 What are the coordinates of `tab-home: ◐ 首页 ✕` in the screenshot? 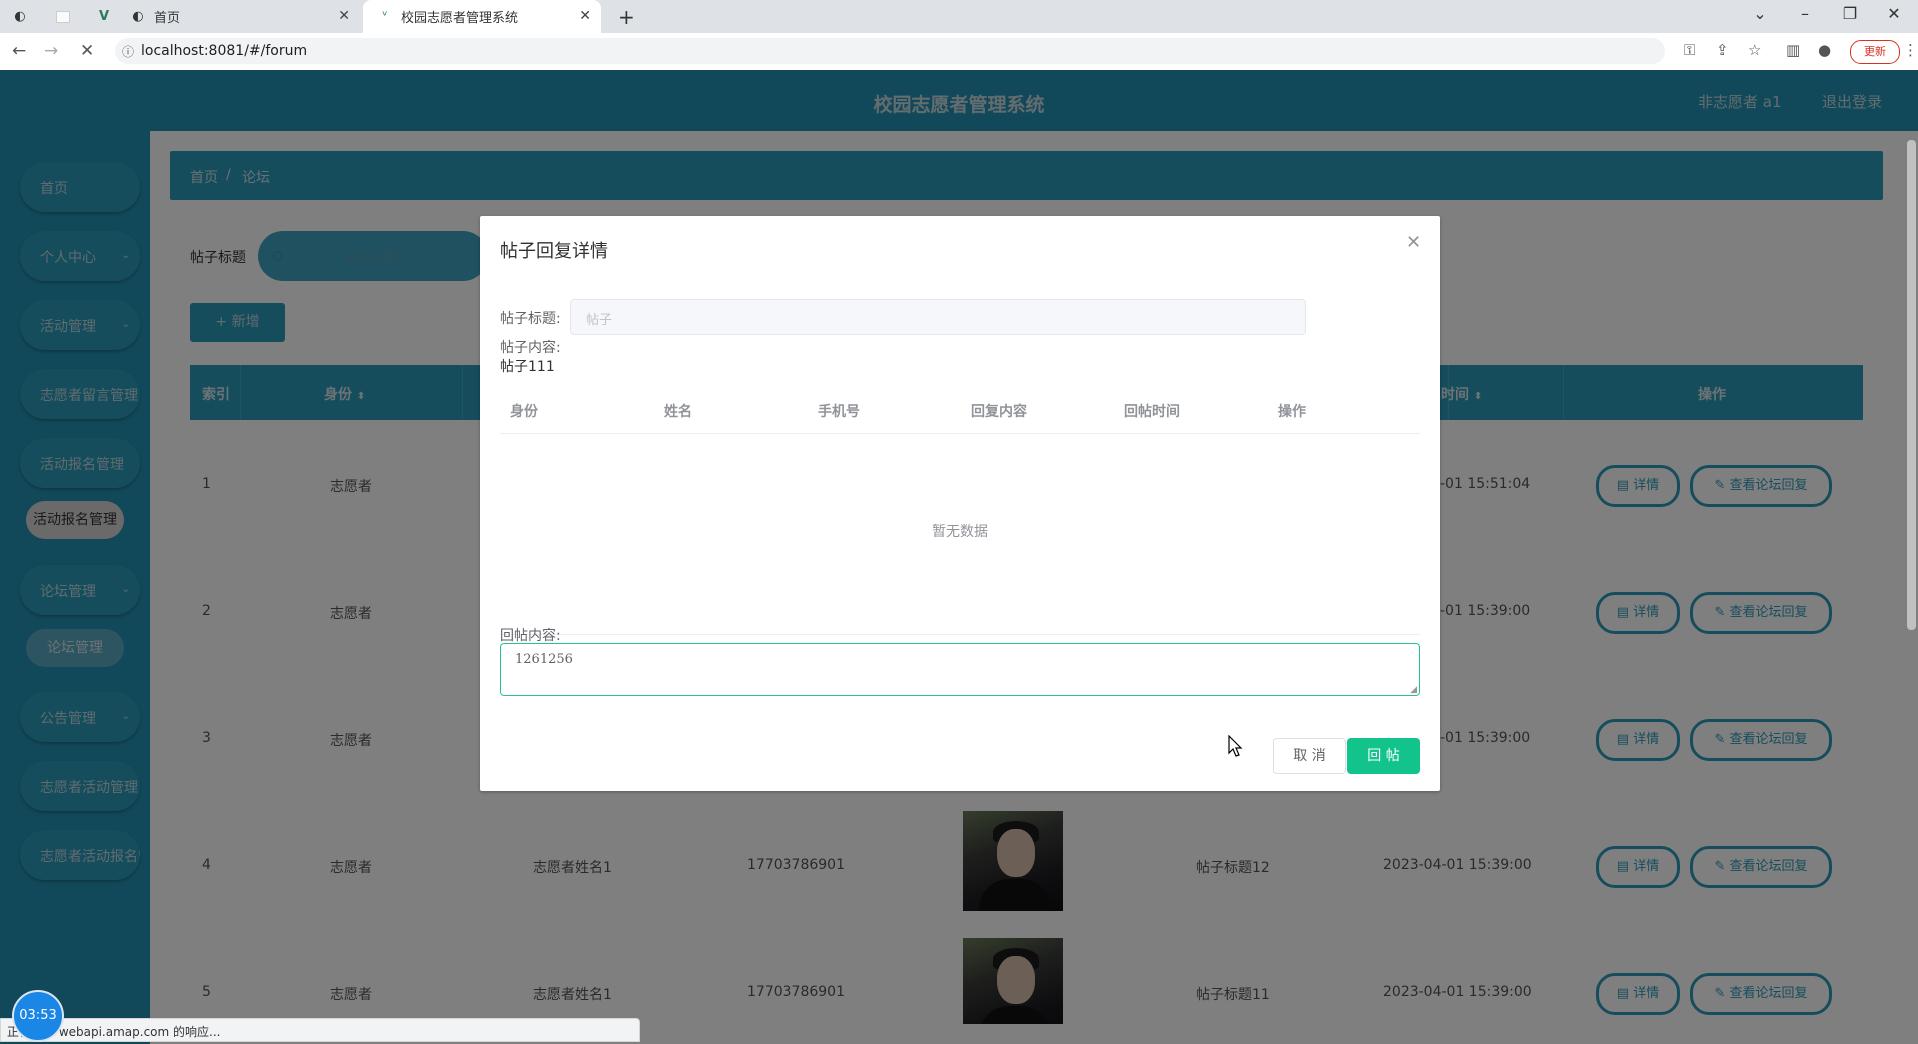 It's located at (245, 16).